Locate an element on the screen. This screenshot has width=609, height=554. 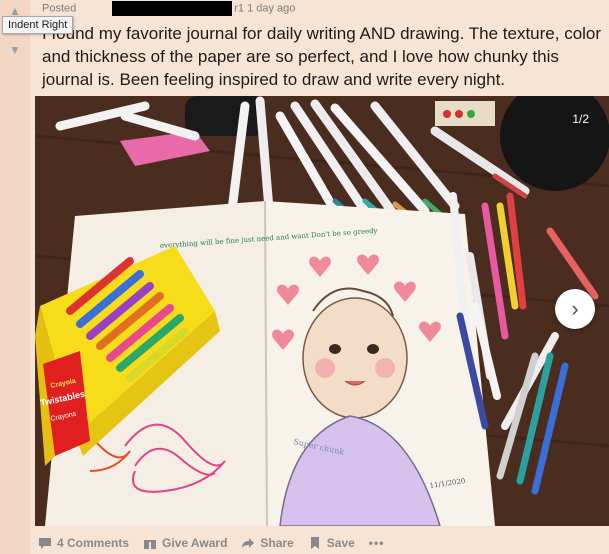
post-meta: Posted r1 1 day ago is located at coordinates (168, 8).